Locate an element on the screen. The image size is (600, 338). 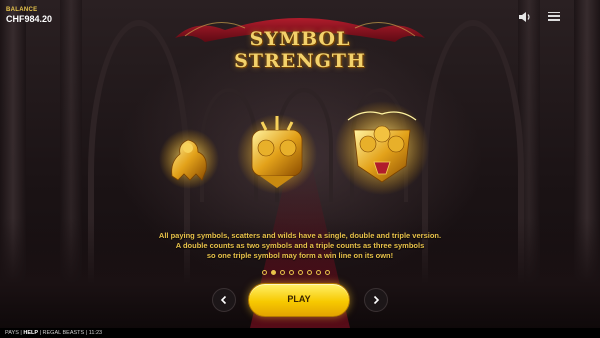
single-lion-symbol is located at coordinates (189, 159).